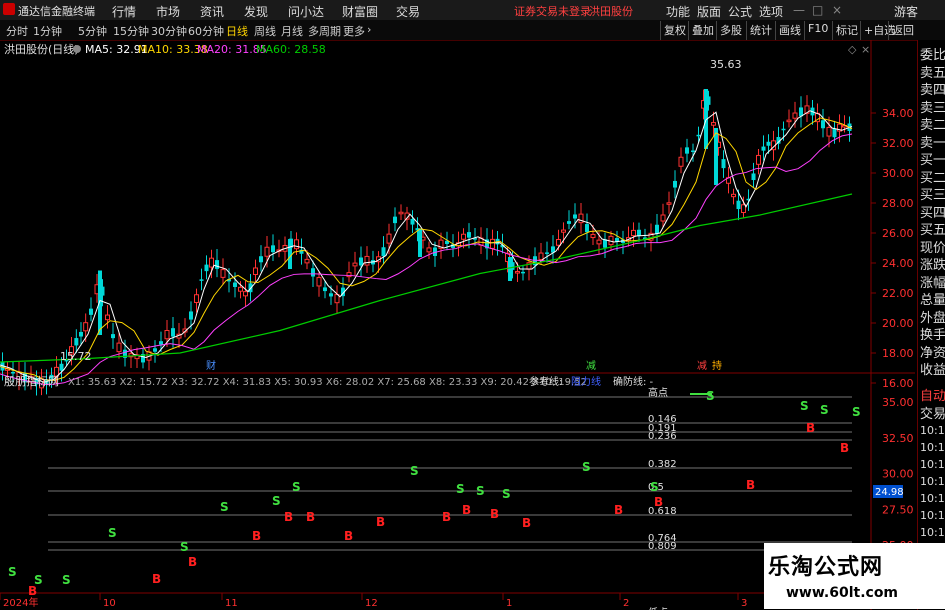 The image size is (945, 610). What do you see at coordinates (932, 412) in the screenshot?
I see `tab-trade: 交易` at bounding box center [932, 412].